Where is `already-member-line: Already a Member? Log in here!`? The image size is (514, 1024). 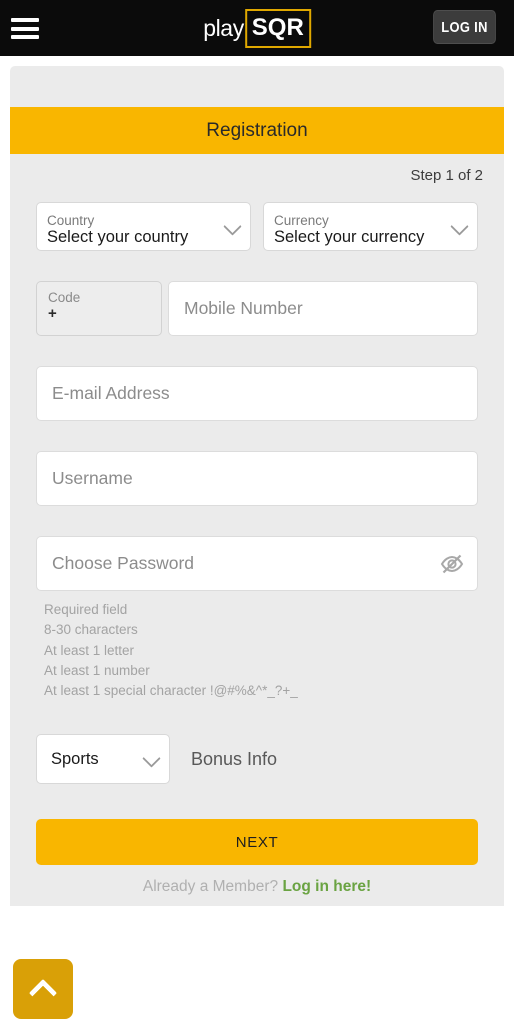
already-member-line: Already a Member? Log in here! is located at coordinates (257, 887).